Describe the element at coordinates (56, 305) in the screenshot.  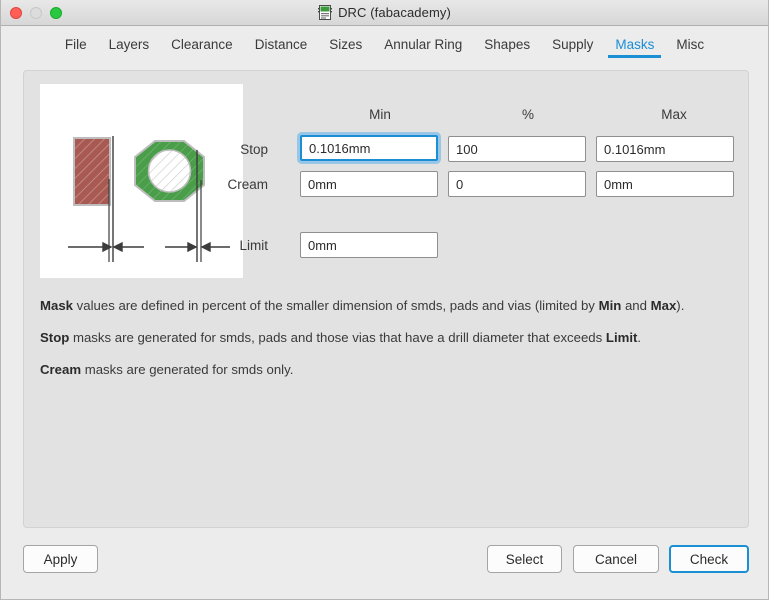
I see `note-mask-keyword: Mask` at that location.